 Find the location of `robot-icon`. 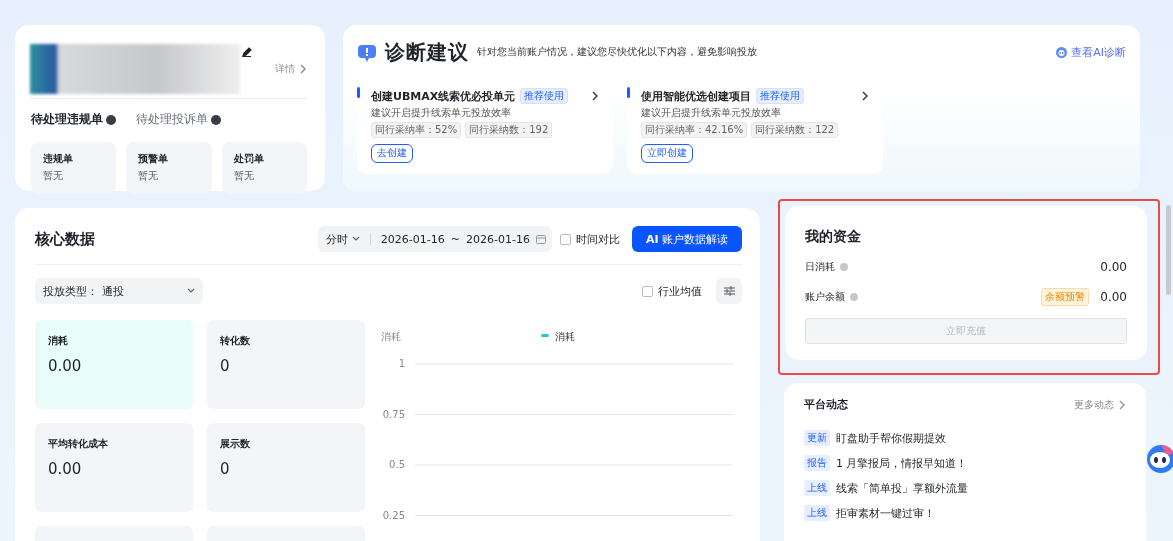

robot-icon is located at coordinates (1062, 52).